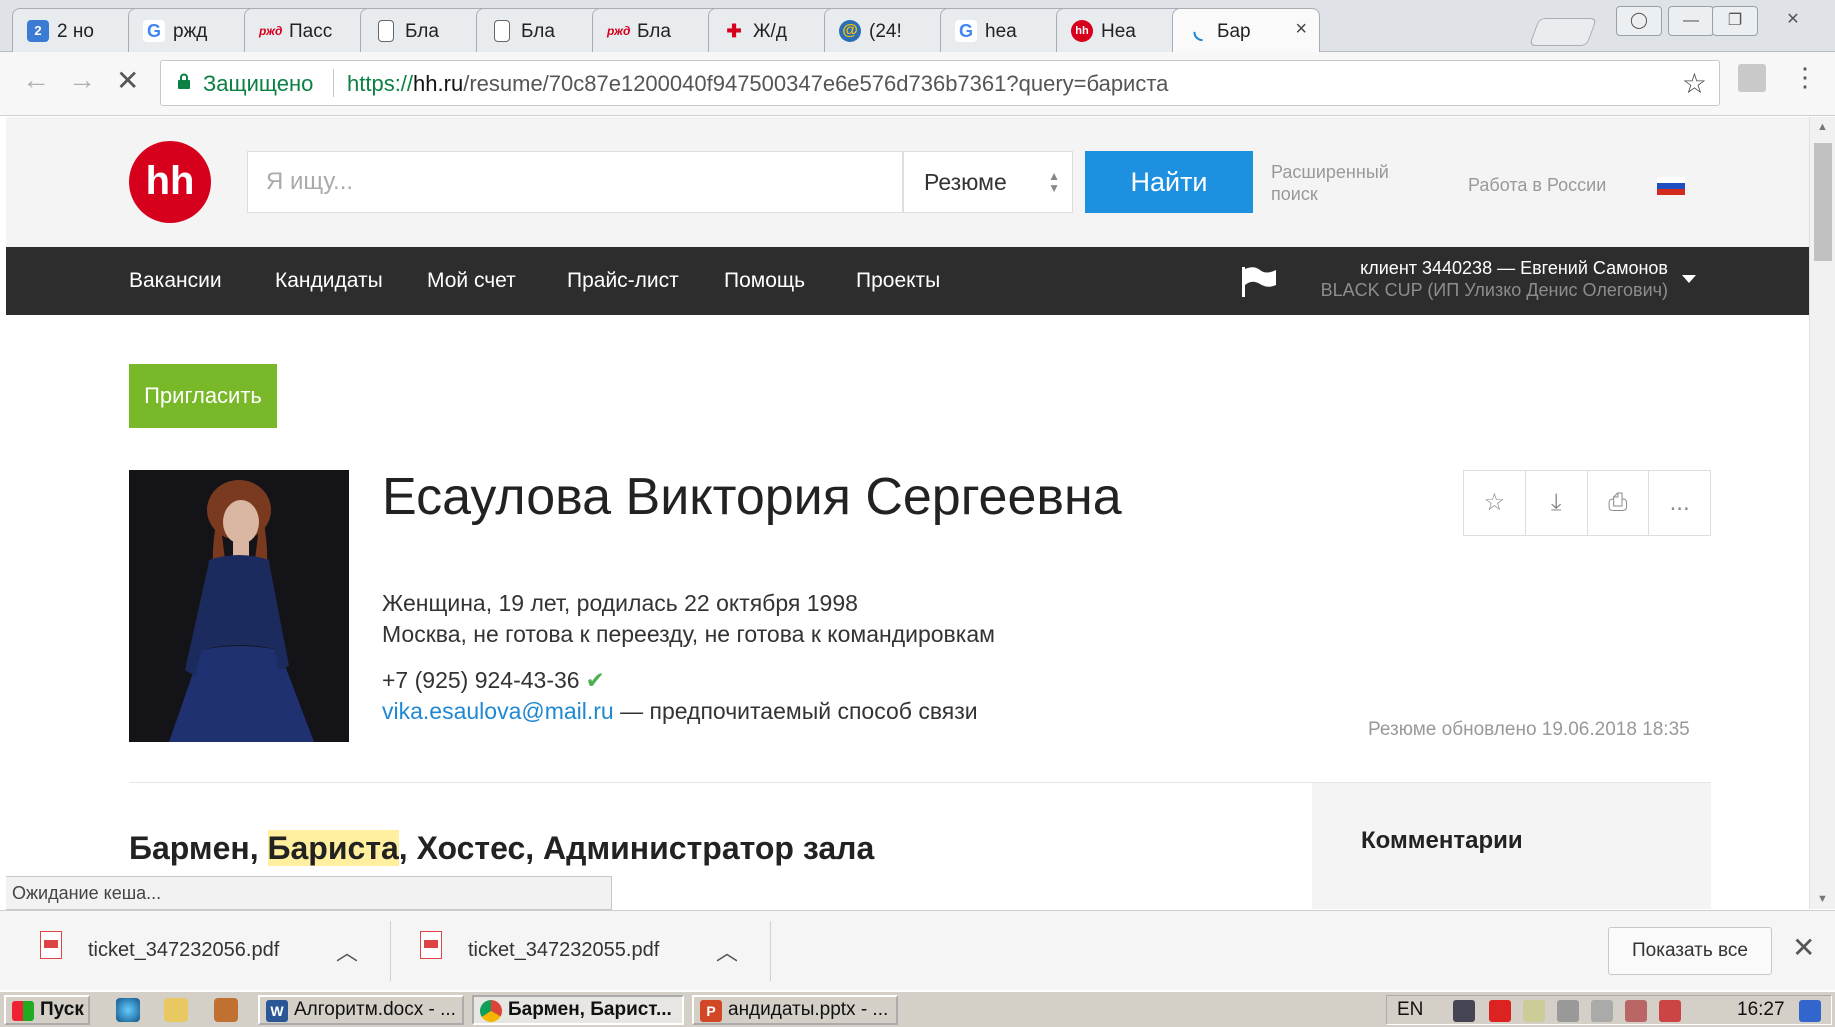  I want to click on verified-check-icon: ✔, so click(595, 680).